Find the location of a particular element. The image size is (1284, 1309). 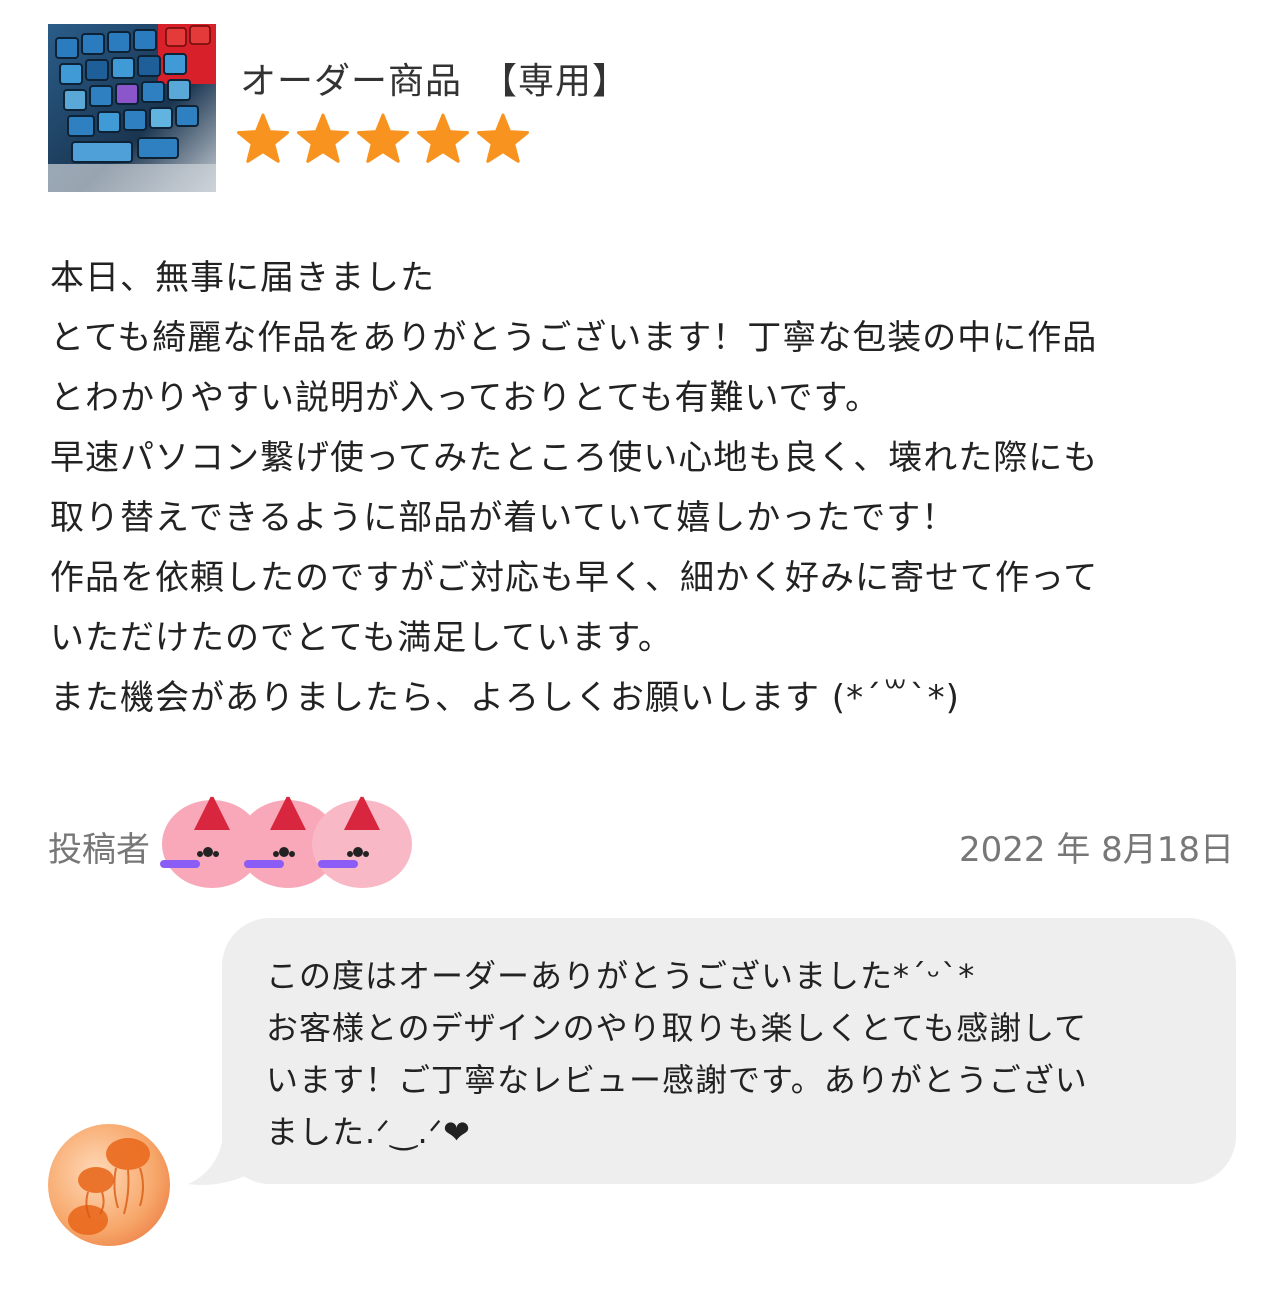

poster-label: 投稿者 is located at coordinates (99, 850).